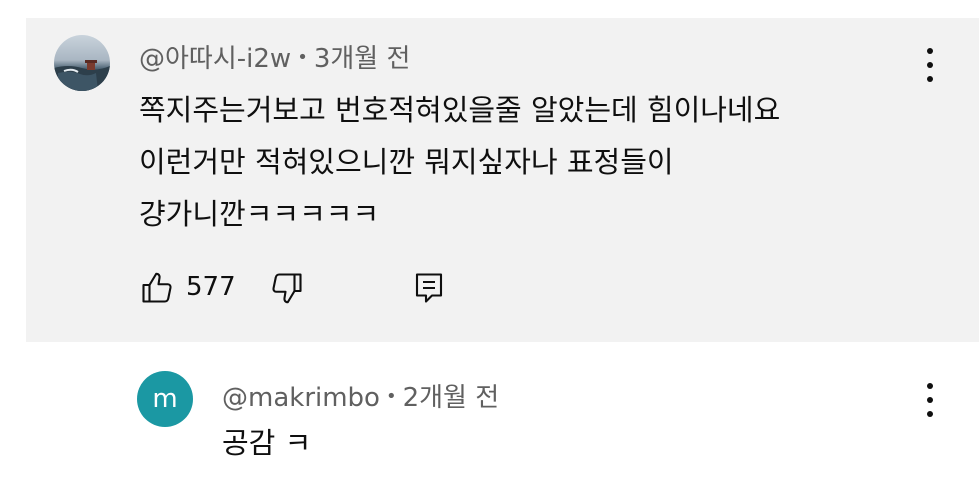 This screenshot has height=497, width=979. Describe the element at coordinates (451, 398) in the screenshot. I see `reply-time: 2개월 전` at that location.